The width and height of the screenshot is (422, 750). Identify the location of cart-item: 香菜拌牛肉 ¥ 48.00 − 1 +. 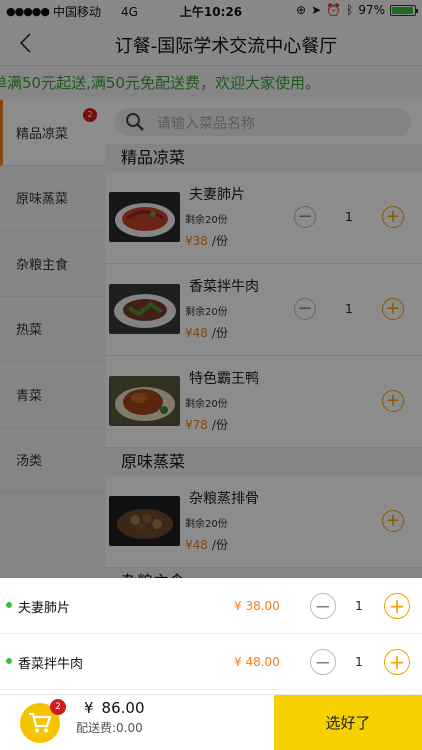
(211, 662).